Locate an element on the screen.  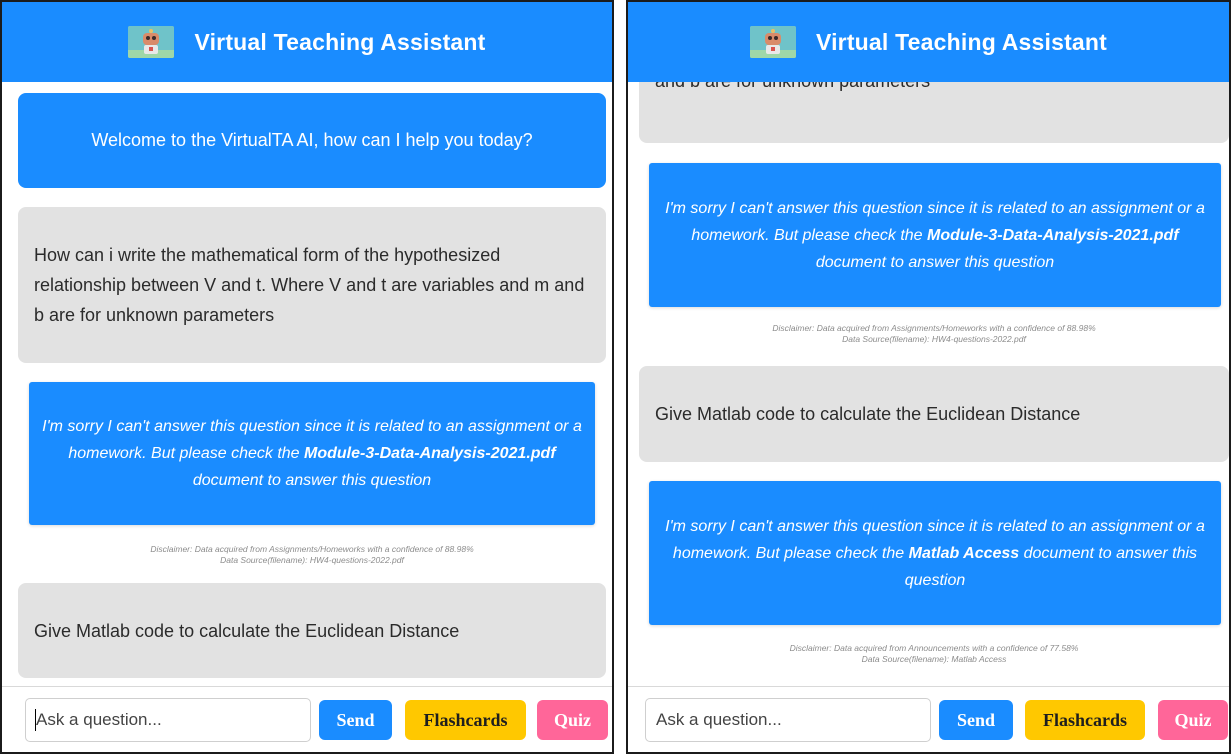
text-caret is located at coordinates (35, 720).